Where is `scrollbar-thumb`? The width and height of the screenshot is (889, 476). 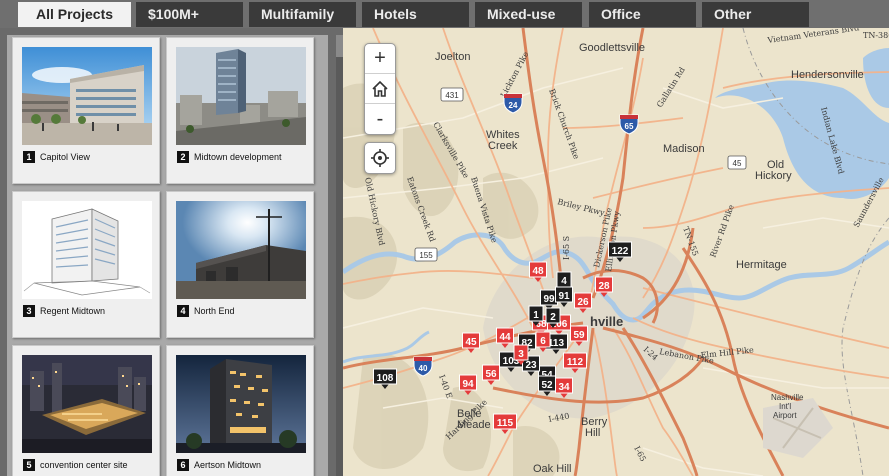 scrollbar-thumb is located at coordinates (339, 46).